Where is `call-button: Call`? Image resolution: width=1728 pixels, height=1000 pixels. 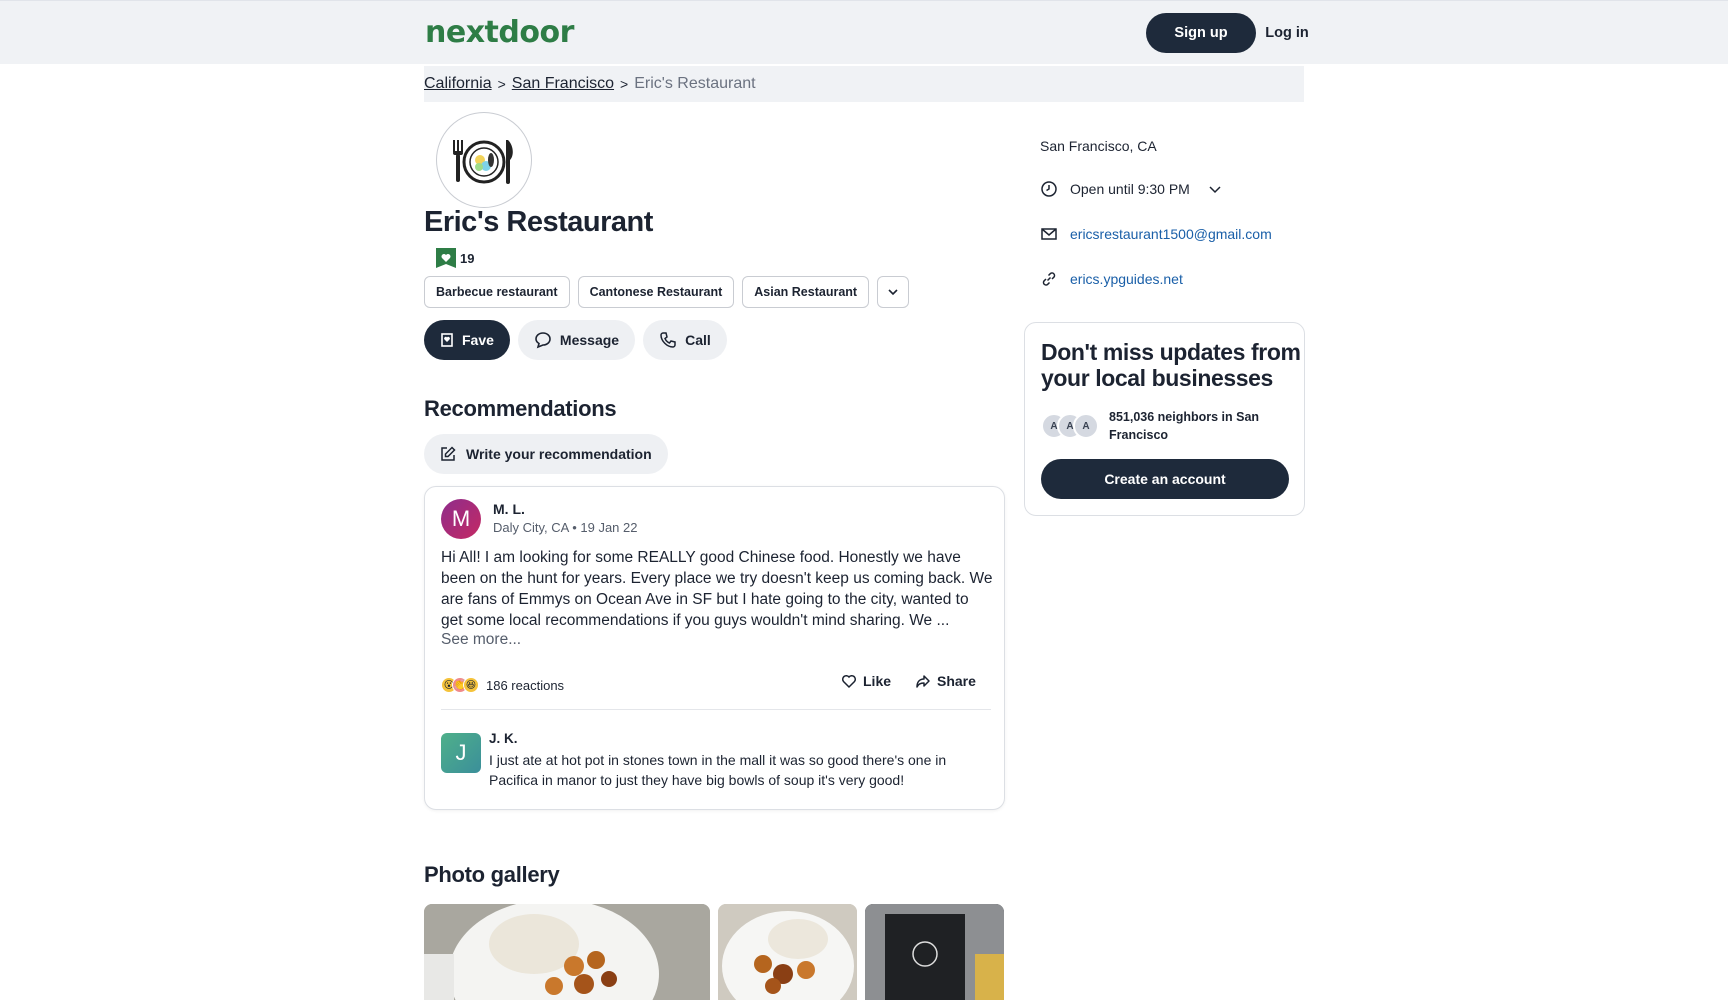 call-button: Call is located at coordinates (685, 340).